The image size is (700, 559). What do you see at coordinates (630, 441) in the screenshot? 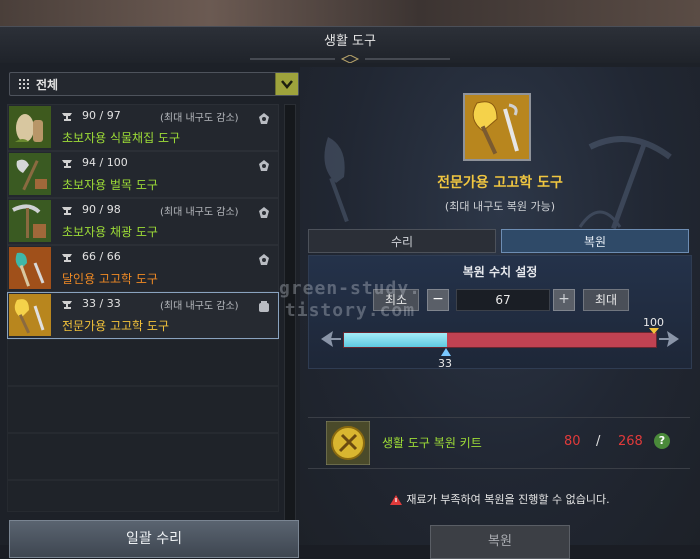
I see `material-required: 268` at bounding box center [630, 441].